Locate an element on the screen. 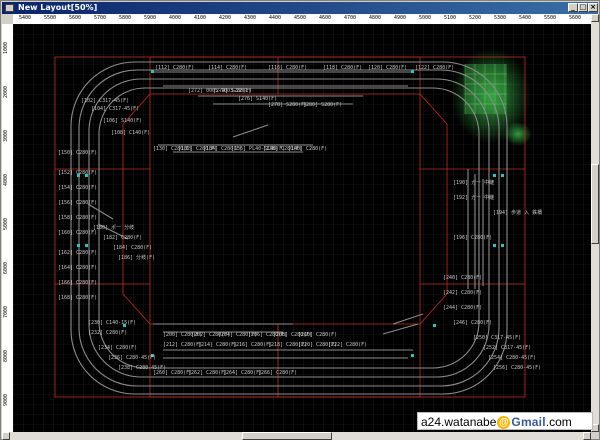 The height and width of the screenshot is (440, 600). ruler-top-label: 4400 is located at coordinates (275, 18).